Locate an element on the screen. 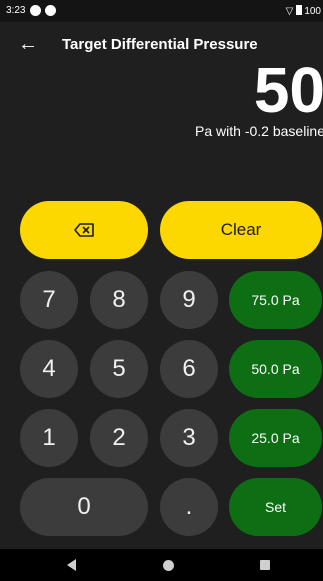  nav-back-icon is located at coordinates (71, 565).